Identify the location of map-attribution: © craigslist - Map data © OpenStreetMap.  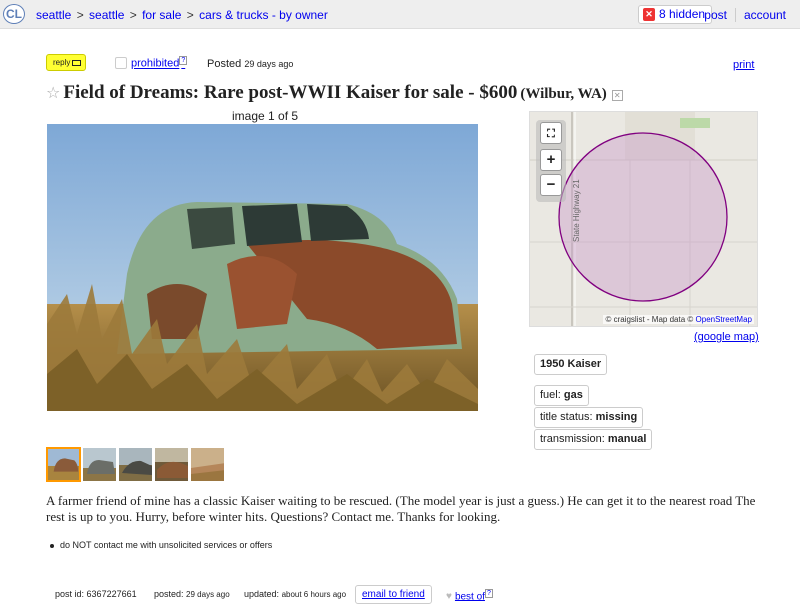
(678, 319).